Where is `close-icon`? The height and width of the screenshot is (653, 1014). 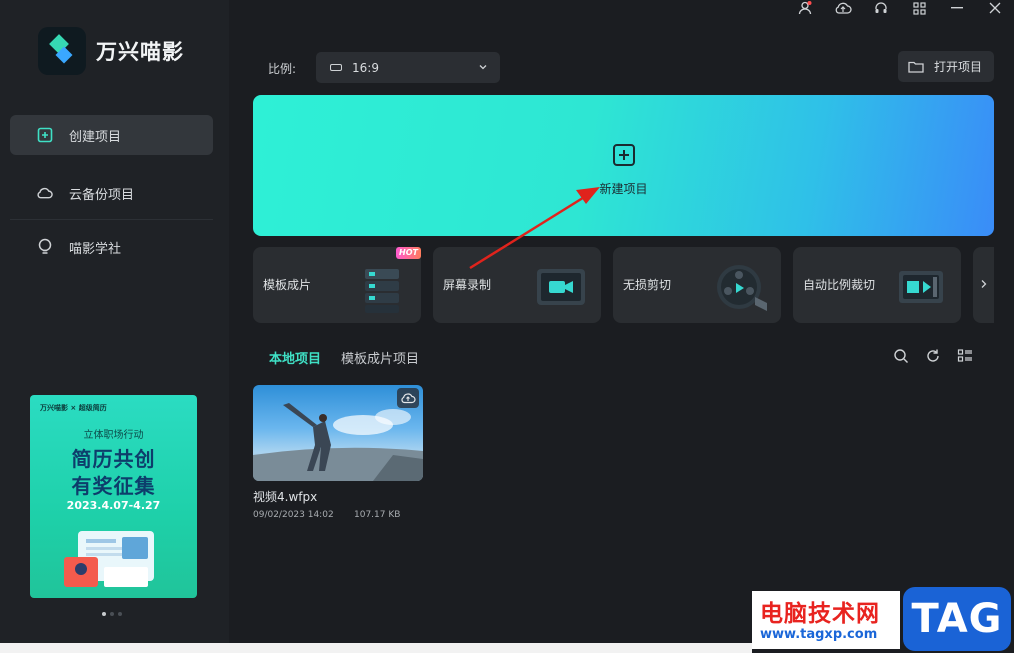 close-icon is located at coordinates (995, 8).